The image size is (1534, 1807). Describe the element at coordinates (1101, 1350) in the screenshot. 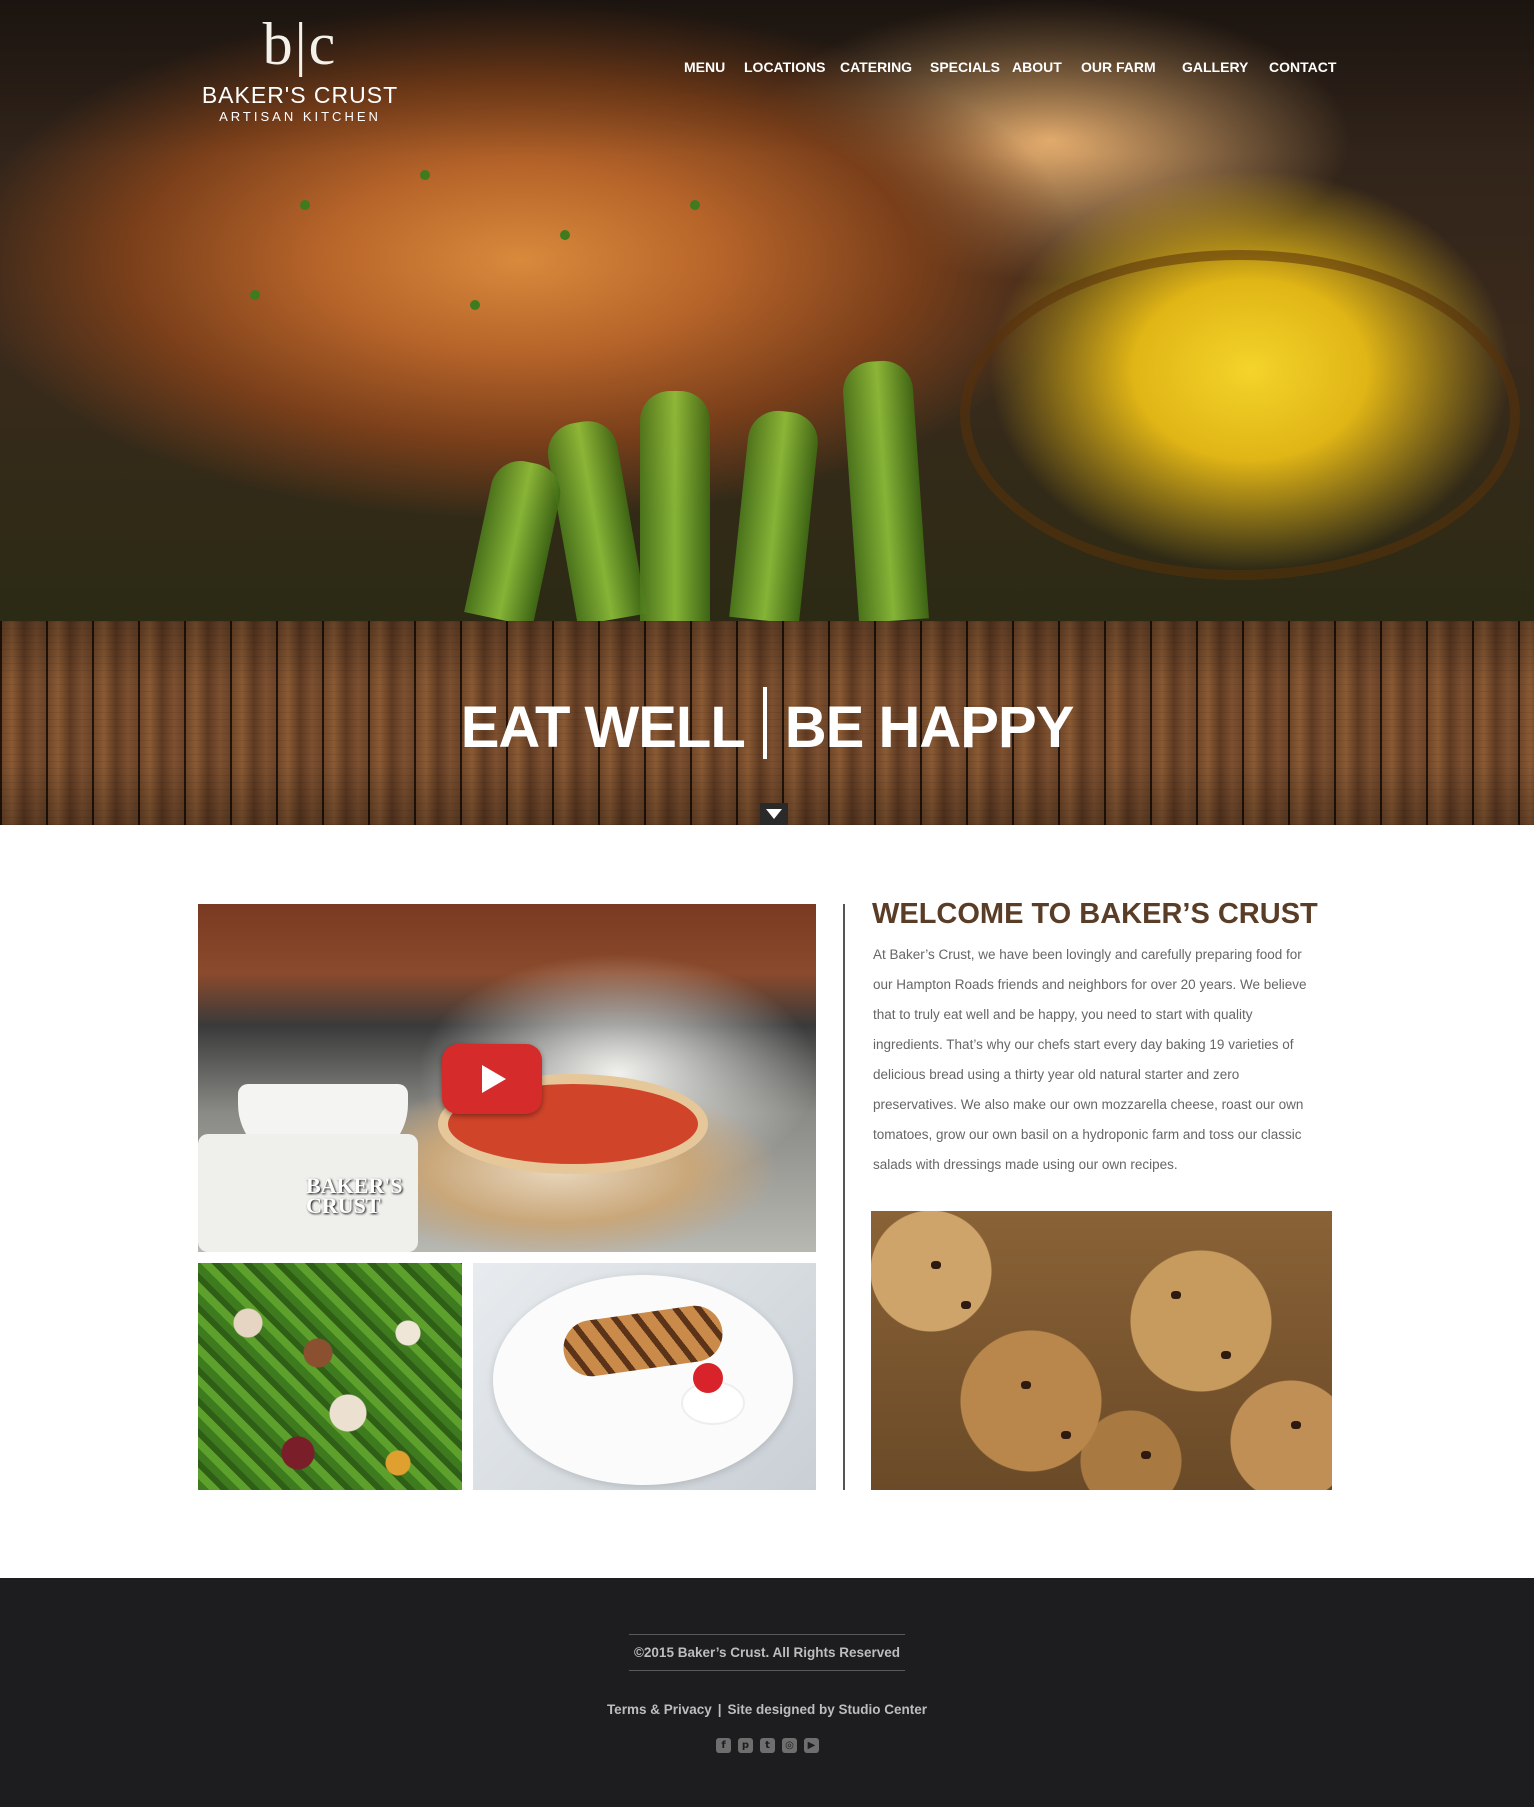

I see `cookies-photo` at that location.